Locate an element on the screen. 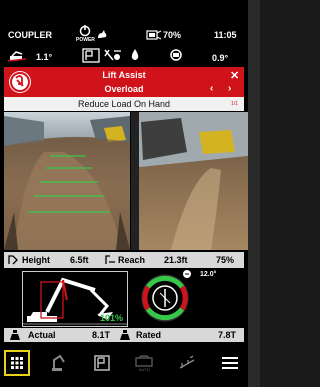 Image resolution: width=320 pixels, height=387 pixels. alert-page-indicator: 1/1 is located at coordinates (234, 104).